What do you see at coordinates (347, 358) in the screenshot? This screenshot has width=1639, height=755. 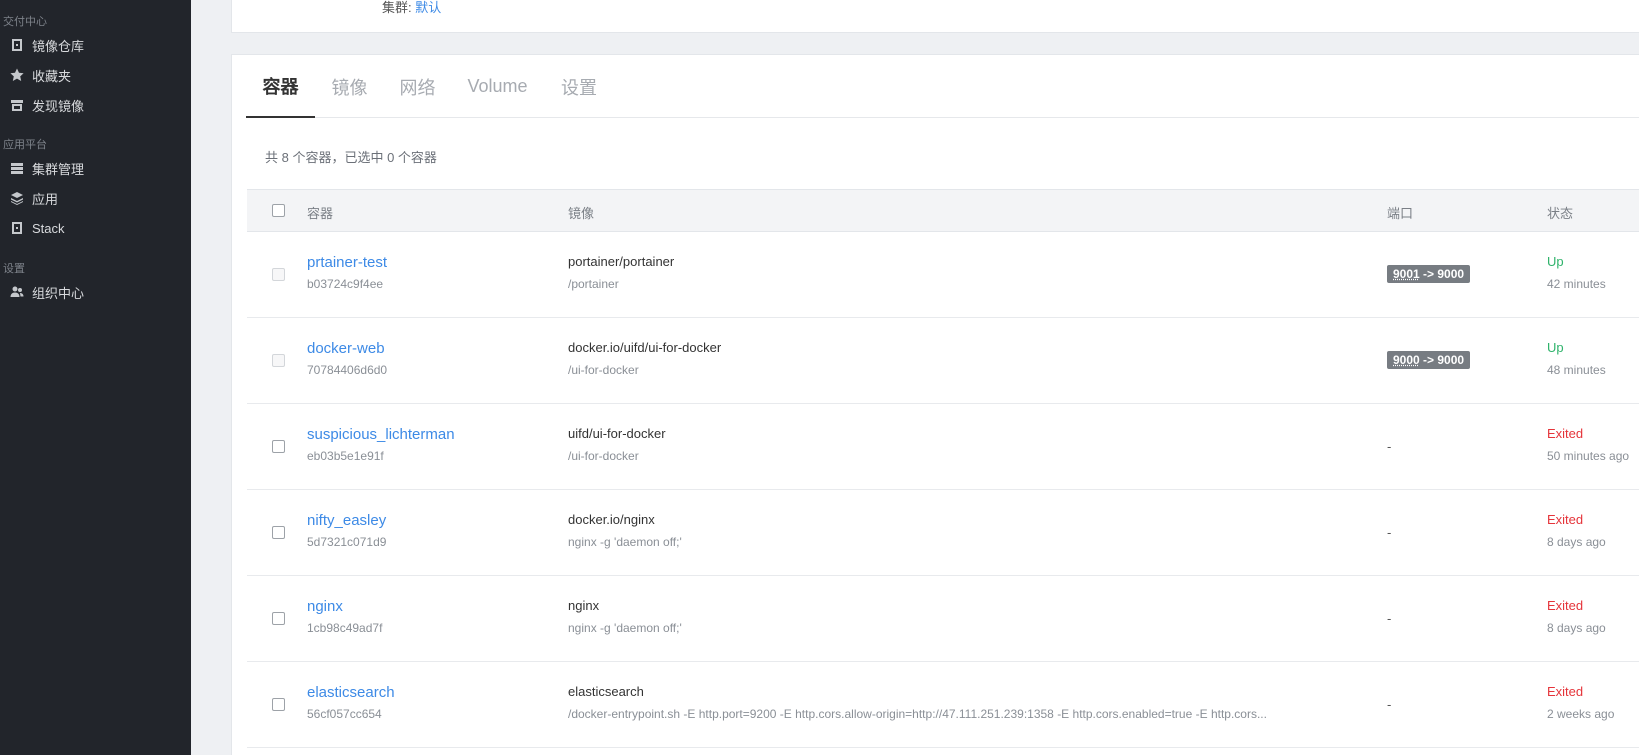 I see `name-cell: docker-web 70784406d6d0` at bounding box center [347, 358].